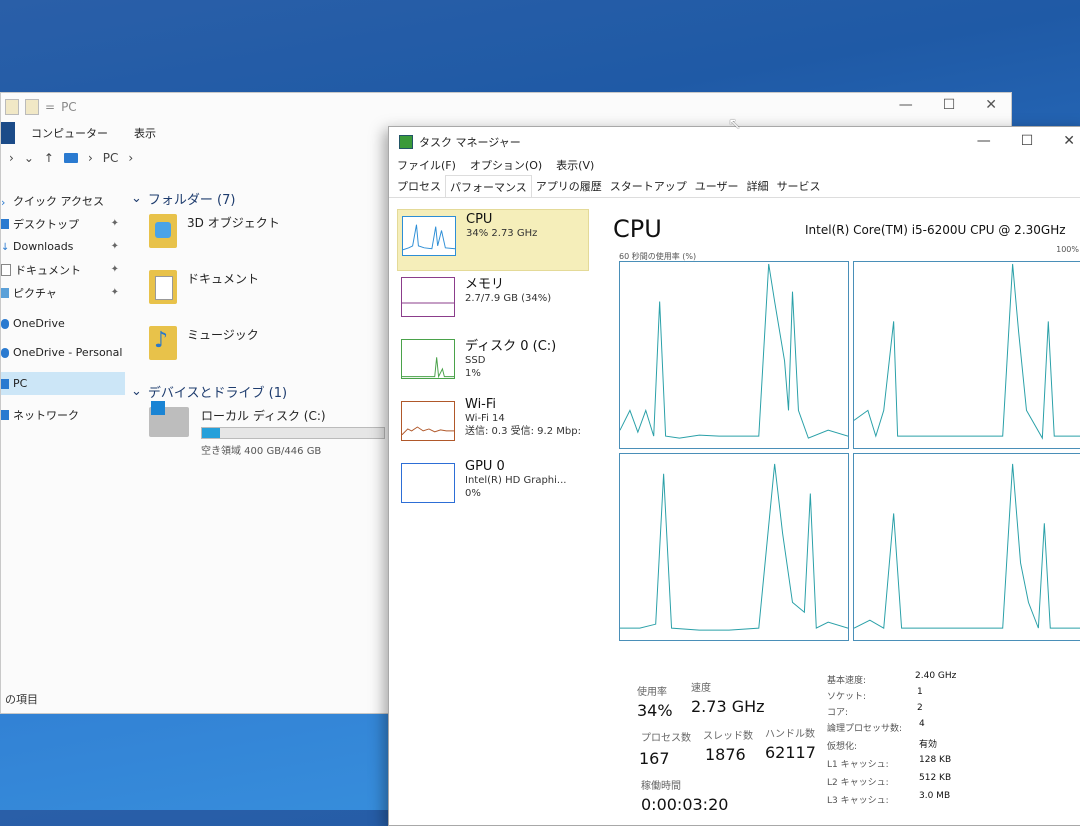 This screenshot has height=826, width=1080. I want to click on ribbon-tab-computer: コンピューター, so click(69, 133).